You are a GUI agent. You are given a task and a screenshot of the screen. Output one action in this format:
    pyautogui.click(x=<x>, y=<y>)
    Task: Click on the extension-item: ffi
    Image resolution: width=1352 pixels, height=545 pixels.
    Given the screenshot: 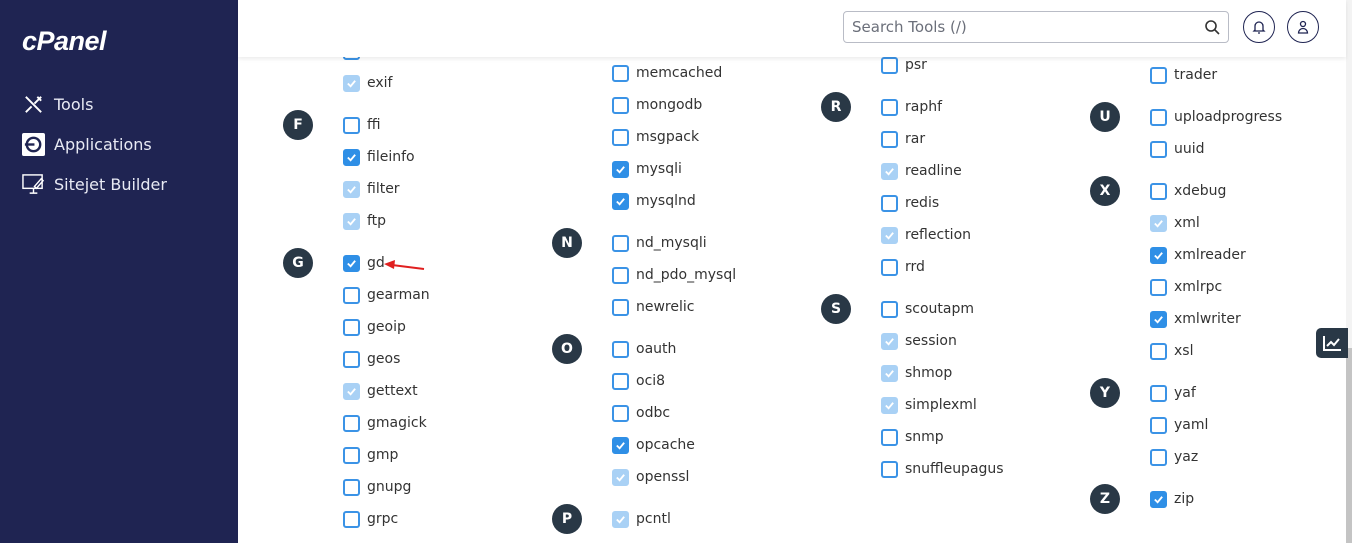 What is the action you would take?
    pyautogui.click(x=386, y=125)
    